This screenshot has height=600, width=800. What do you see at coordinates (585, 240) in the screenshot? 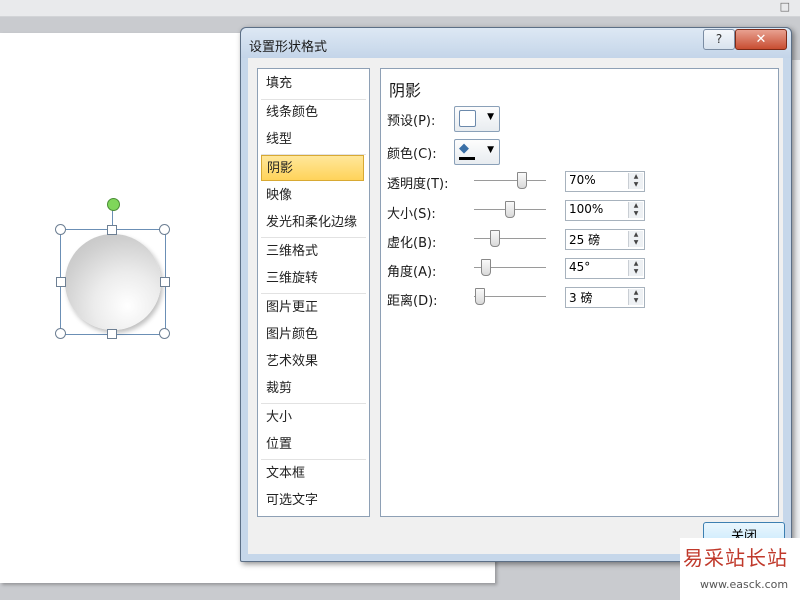
I see `spin-value: 25 磅` at bounding box center [585, 240].